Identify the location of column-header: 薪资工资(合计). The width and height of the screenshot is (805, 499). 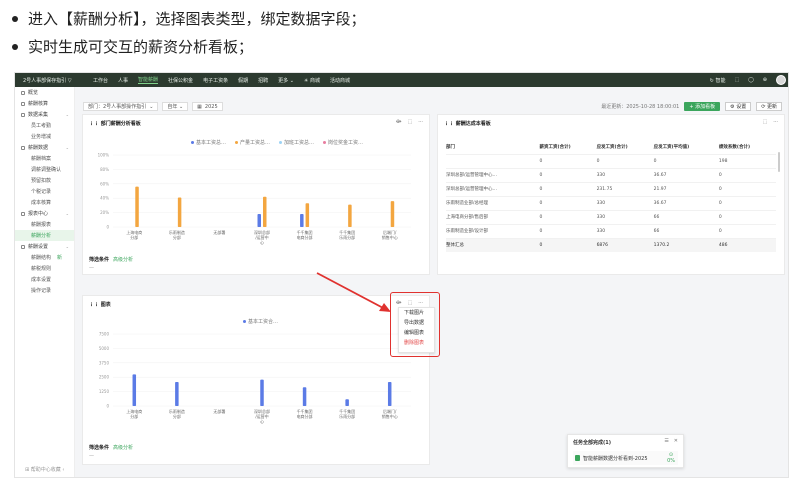
(568, 147).